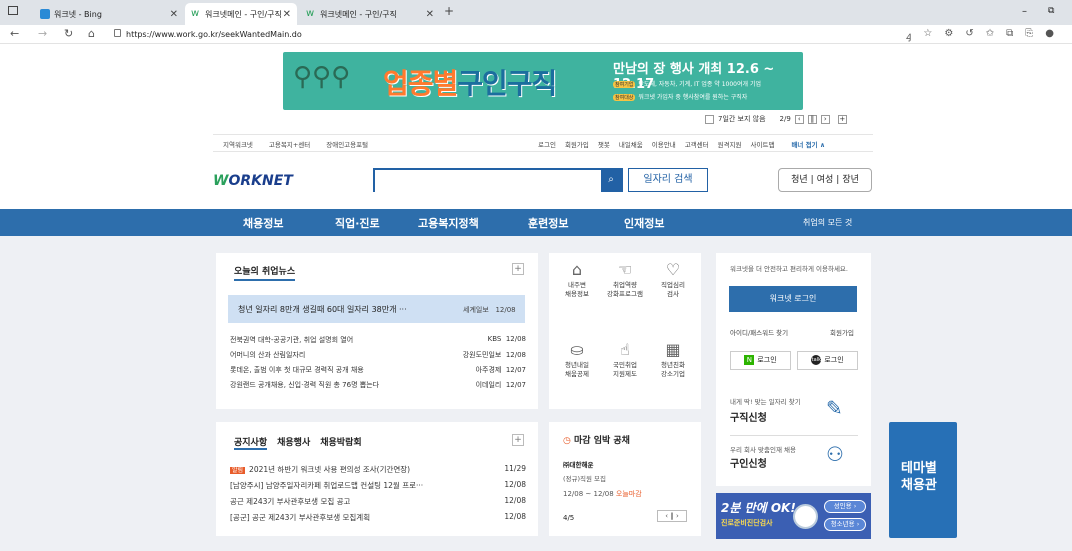 This screenshot has width=1072, height=551. What do you see at coordinates (793, 461) in the screenshot?
I see `job-offer-apply: 우리 회사 맞춤인재 채용 구인신청 ⚇` at bounding box center [793, 461].